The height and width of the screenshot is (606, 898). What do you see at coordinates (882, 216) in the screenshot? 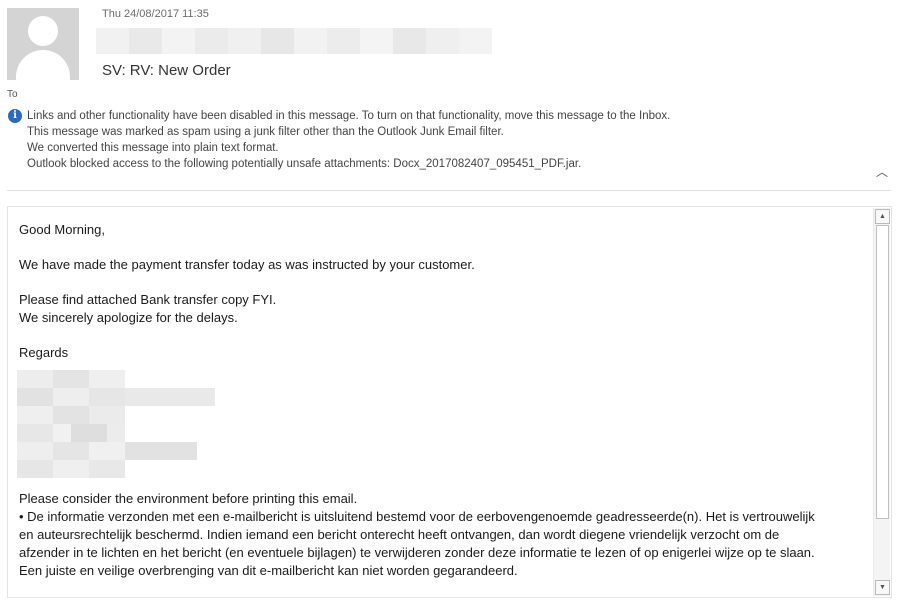
I see `scroll-up-arrow-icon: ▲` at bounding box center [882, 216].